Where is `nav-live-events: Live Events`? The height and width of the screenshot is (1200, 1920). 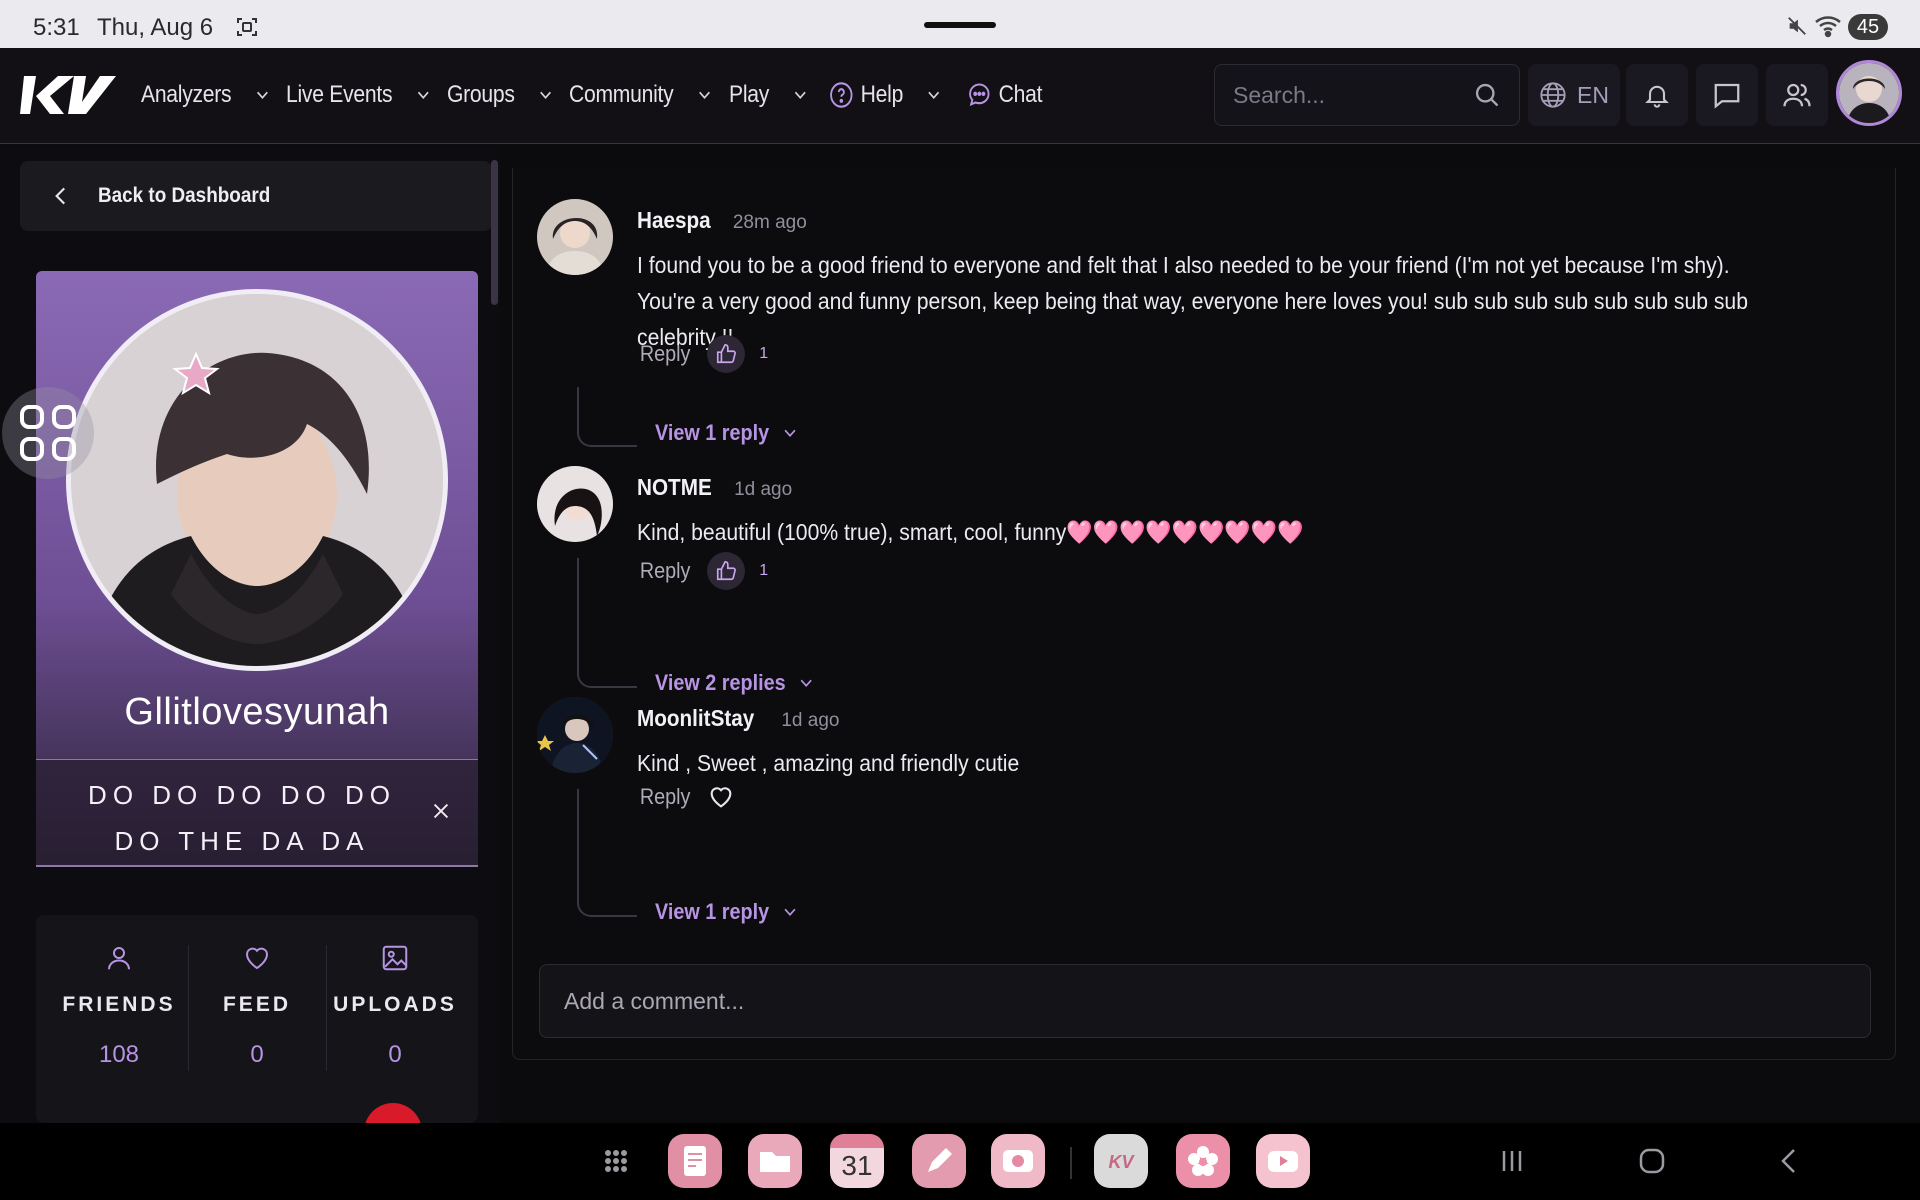
nav-live-events: Live Events is located at coordinates (359, 95).